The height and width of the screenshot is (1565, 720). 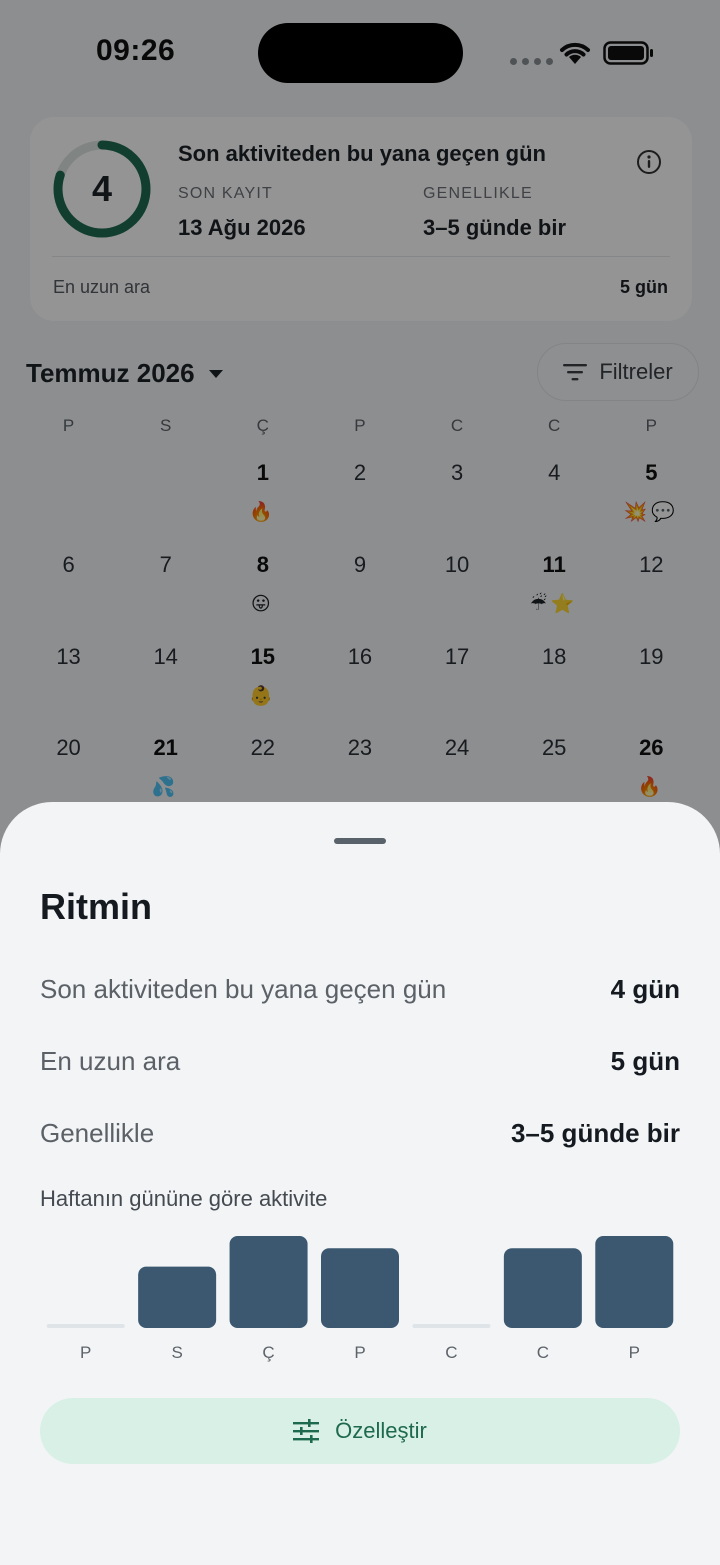 What do you see at coordinates (360, 1133) in the screenshot?
I see `stat-row: Genellikle 3–5 günde bir` at bounding box center [360, 1133].